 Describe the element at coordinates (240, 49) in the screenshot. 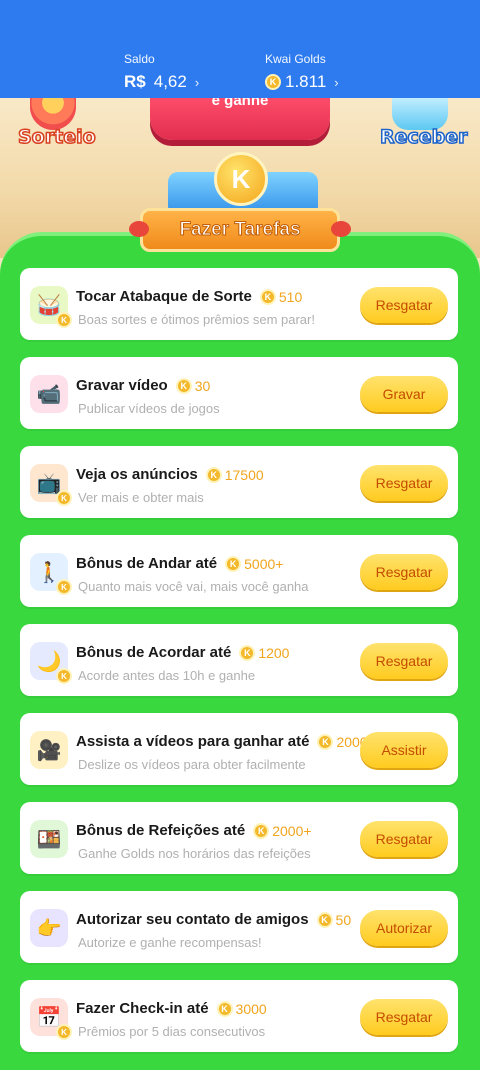

I see `top-balance-bar: Saldo R$ 4,62 › Kwai Golds K 1.811 ›` at that location.